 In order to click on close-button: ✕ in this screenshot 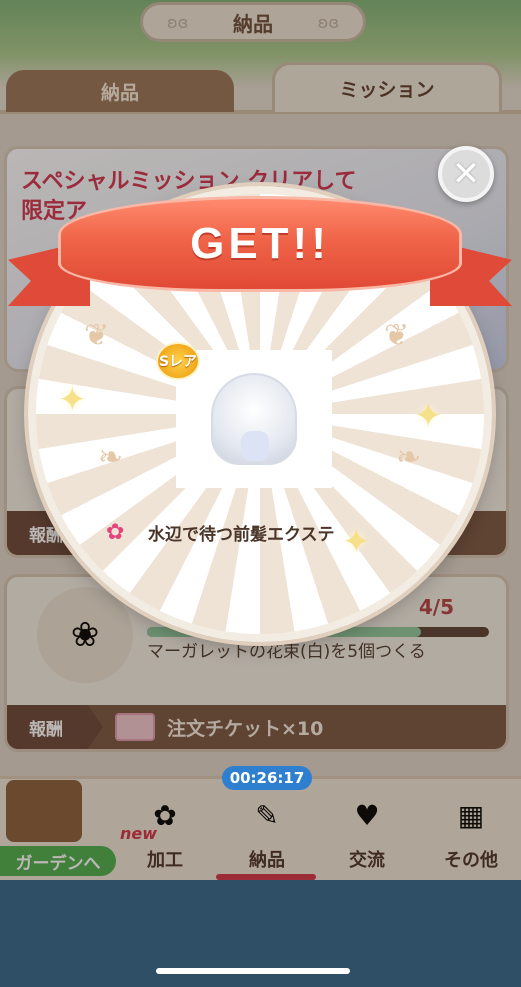, I will do `click(466, 174)`.